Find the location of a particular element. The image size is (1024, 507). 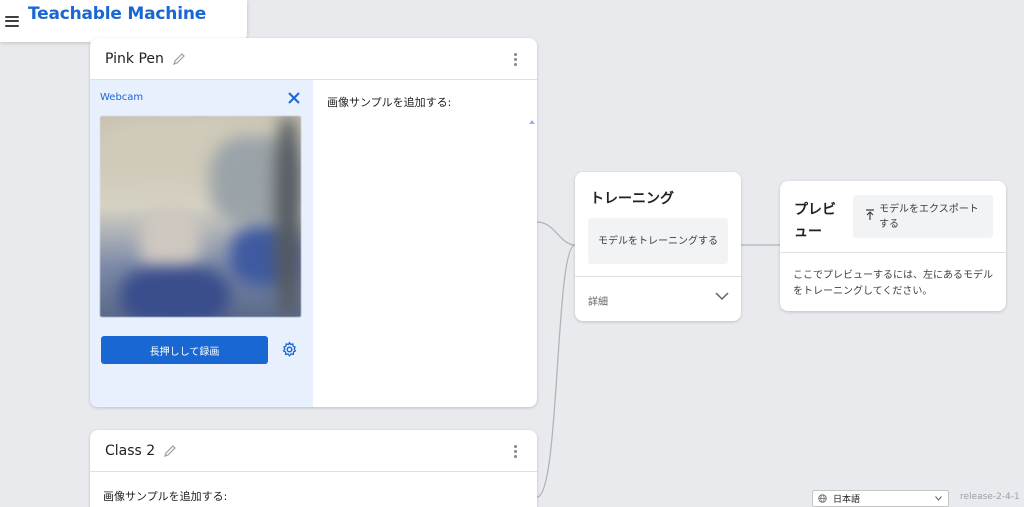

samples-area: 画像サンプルを追加する: is located at coordinates (425, 243).